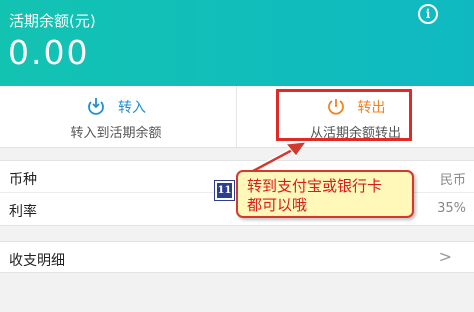 The image size is (474, 312). I want to click on transfer-in-title: 转入, so click(118, 106).